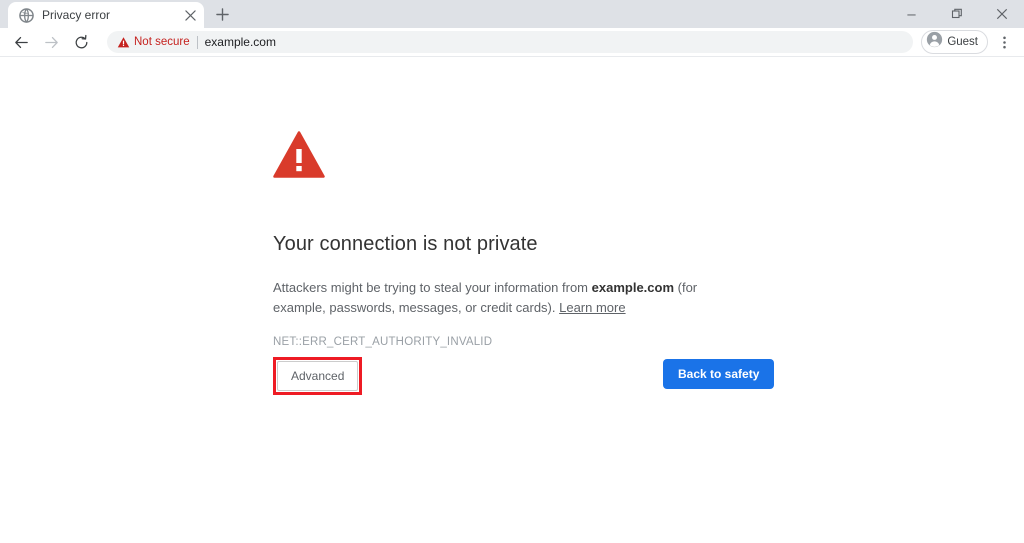  What do you see at coordinates (962, 42) in the screenshot?
I see `profile-label: Guest` at bounding box center [962, 42].